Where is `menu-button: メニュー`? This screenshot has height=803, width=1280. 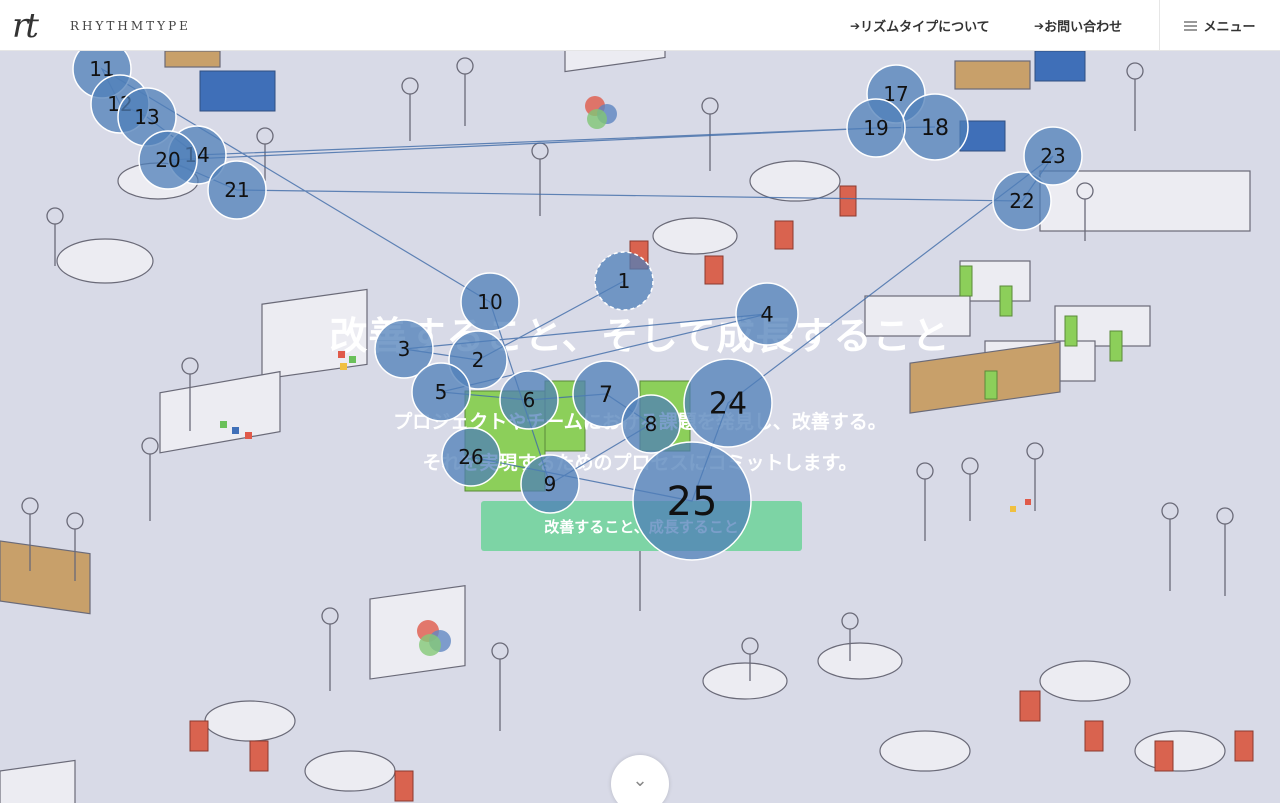 menu-button: メニュー is located at coordinates (1219, 25).